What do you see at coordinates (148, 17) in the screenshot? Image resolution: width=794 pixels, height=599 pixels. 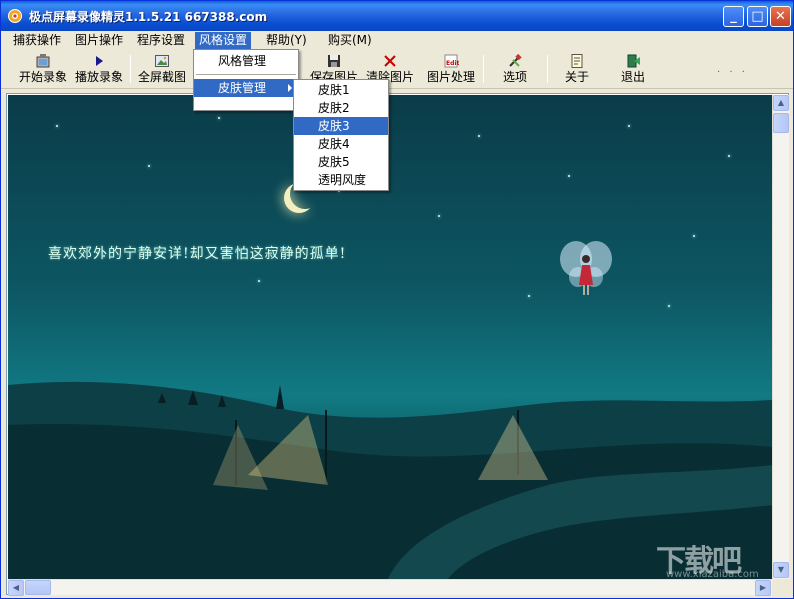 I see `window-title: 极点屏幕录像精灵1.1.5.21 667388.com` at bounding box center [148, 17].